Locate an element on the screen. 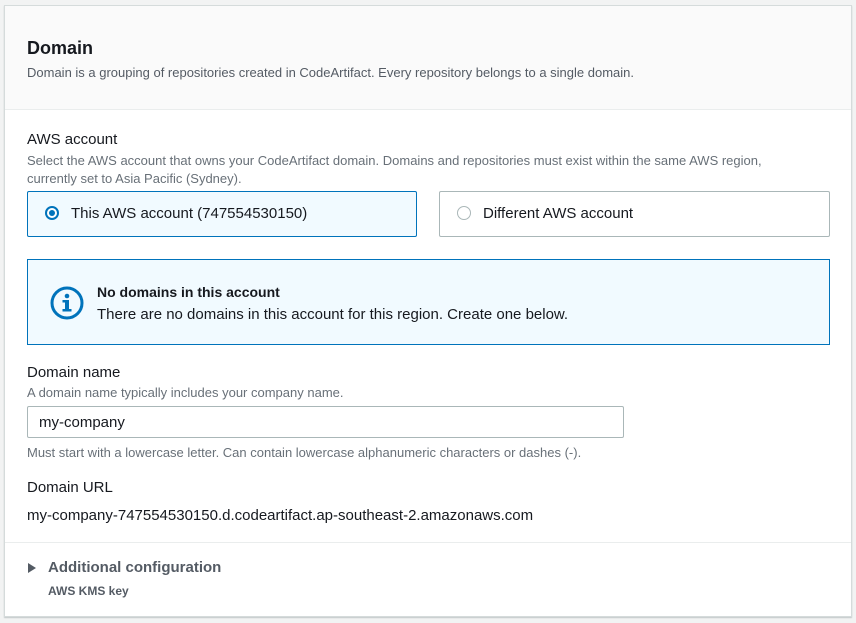 The image size is (856, 623). this-aws-account-label: This AWS account (747554530150) is located at coordinates (189, 213).